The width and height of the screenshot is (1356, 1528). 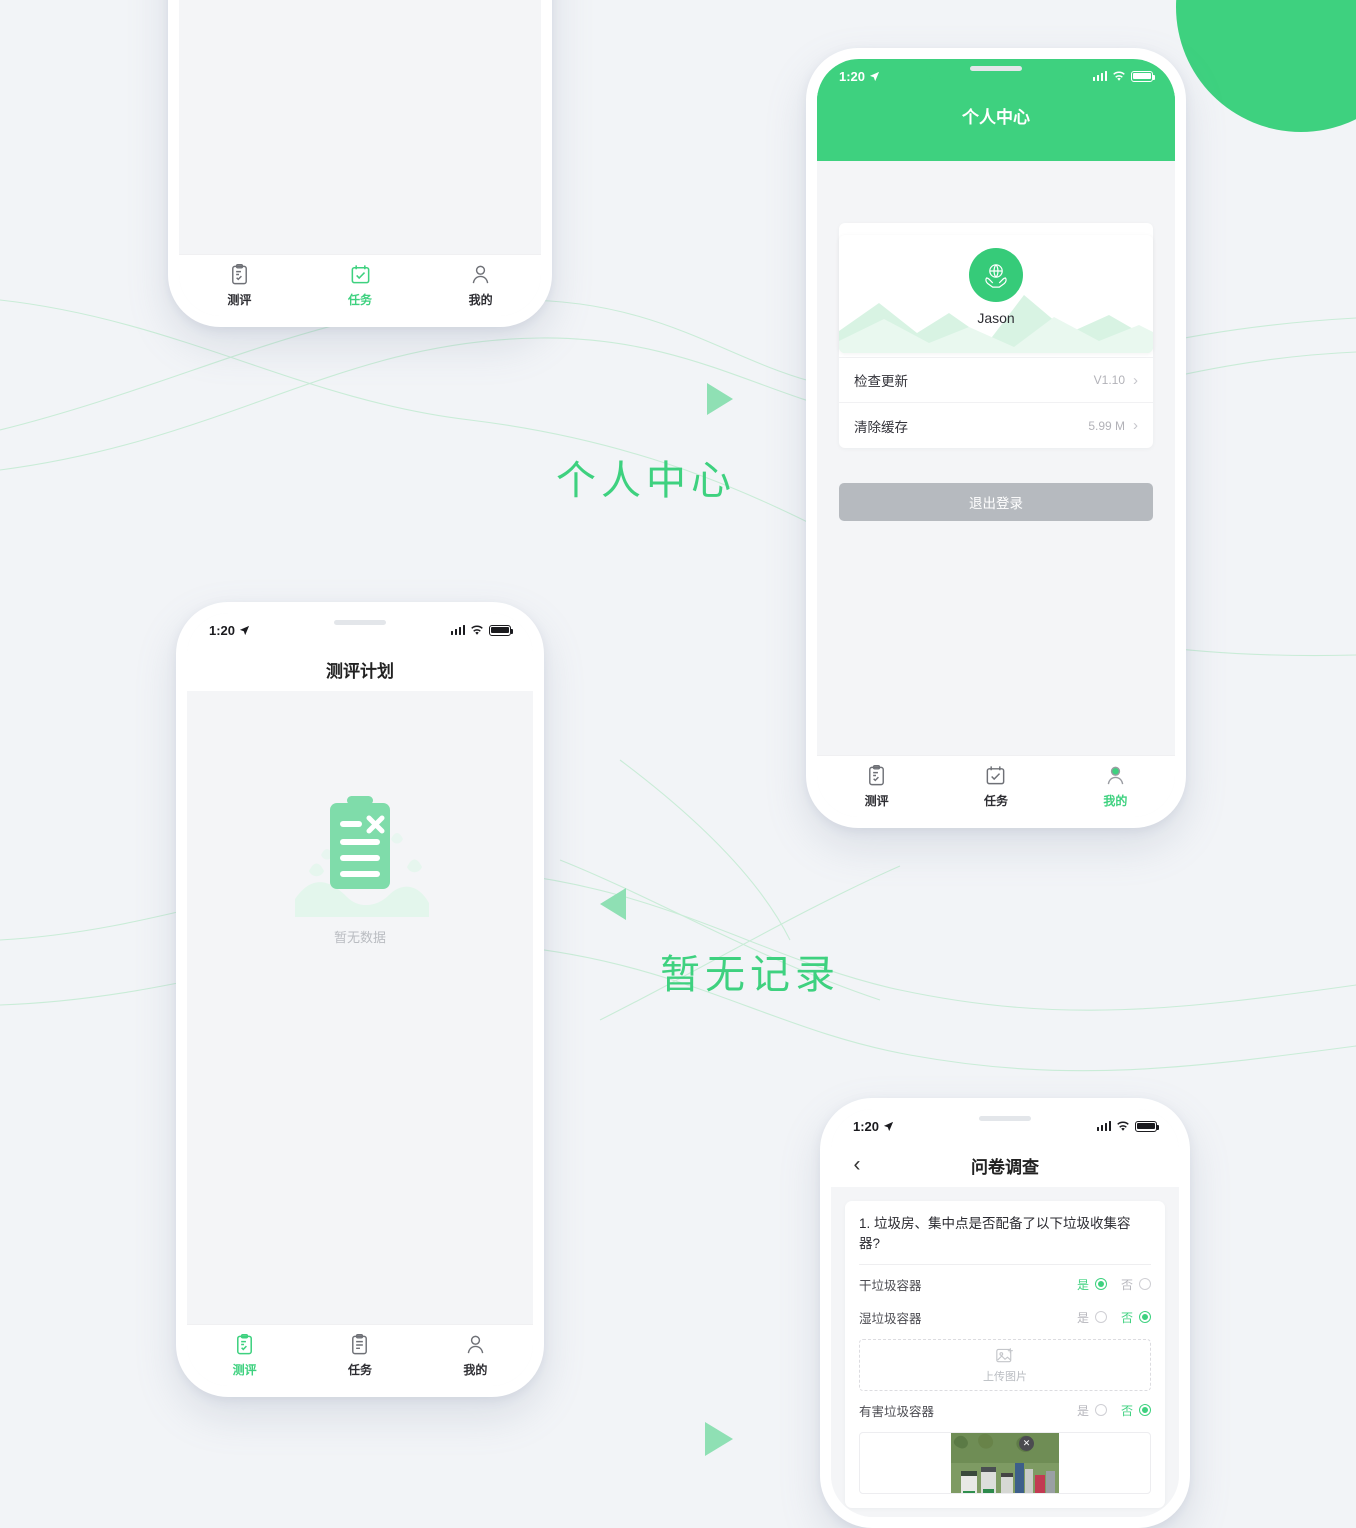 I want to click on page-title: 问卷调查, so click(x=1005, y=1167).